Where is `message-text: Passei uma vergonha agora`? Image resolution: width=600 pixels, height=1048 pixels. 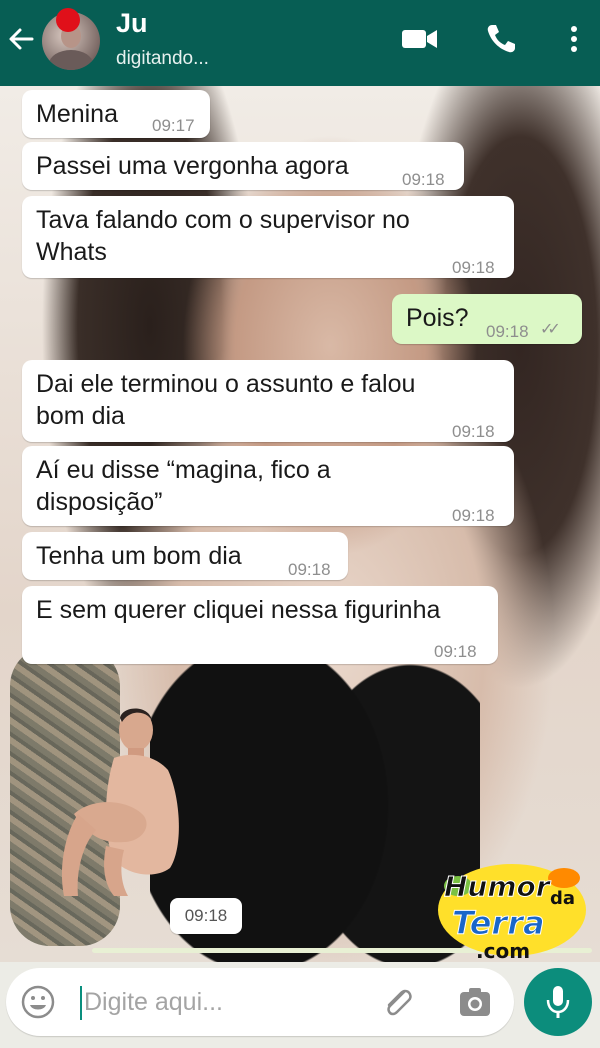
message-text: Passei uma vergonha agora is located at coordinates (192, 166).